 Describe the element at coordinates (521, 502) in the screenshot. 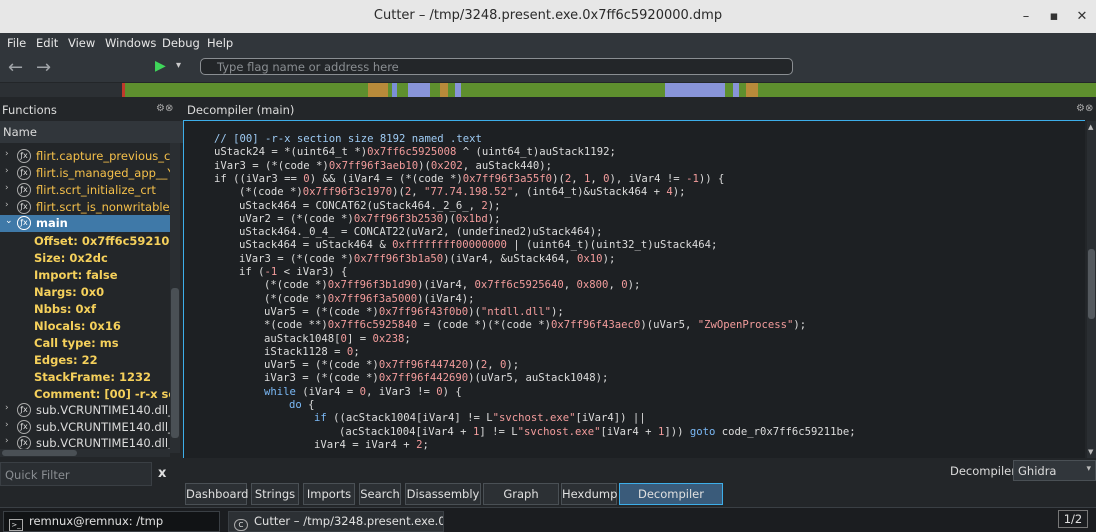

I see `tab-graph-main: Graph (main)` at that location.